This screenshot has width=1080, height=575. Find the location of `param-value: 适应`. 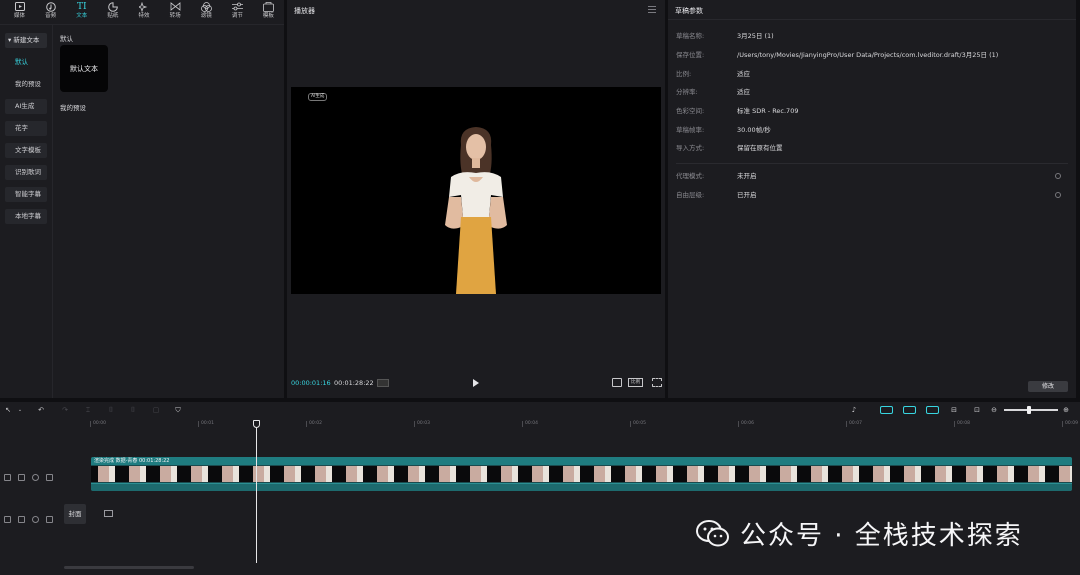

param-value: 适应 is located at coordinates (743, 74).